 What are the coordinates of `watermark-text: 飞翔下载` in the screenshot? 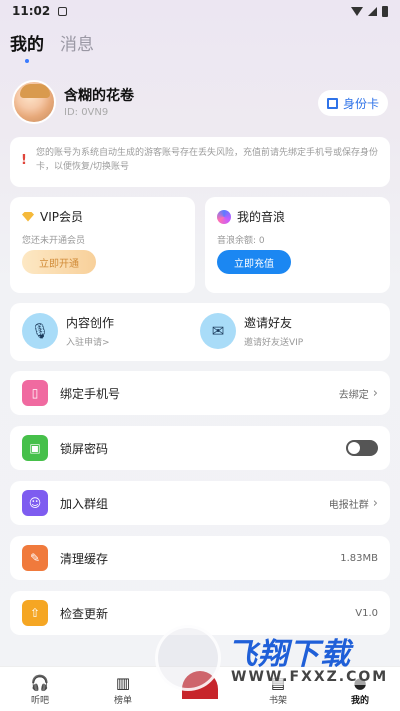 It's located at (289, 654).